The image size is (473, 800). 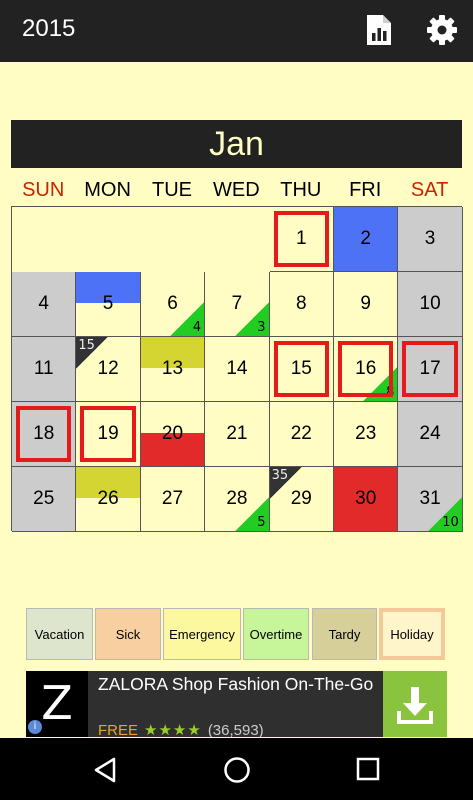 I want to click on month-label: Jan, so click(x=236, y=144).